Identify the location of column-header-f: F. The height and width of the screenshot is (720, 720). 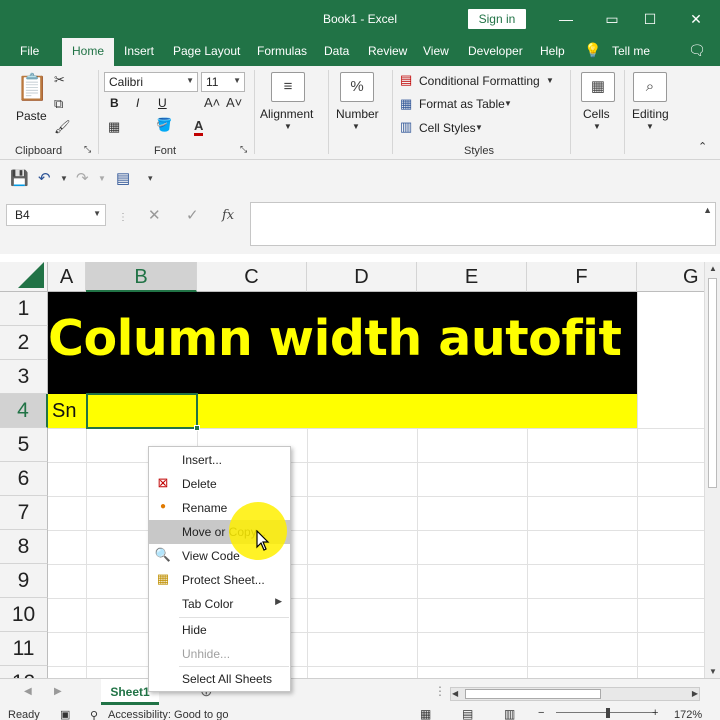
(582, 277).